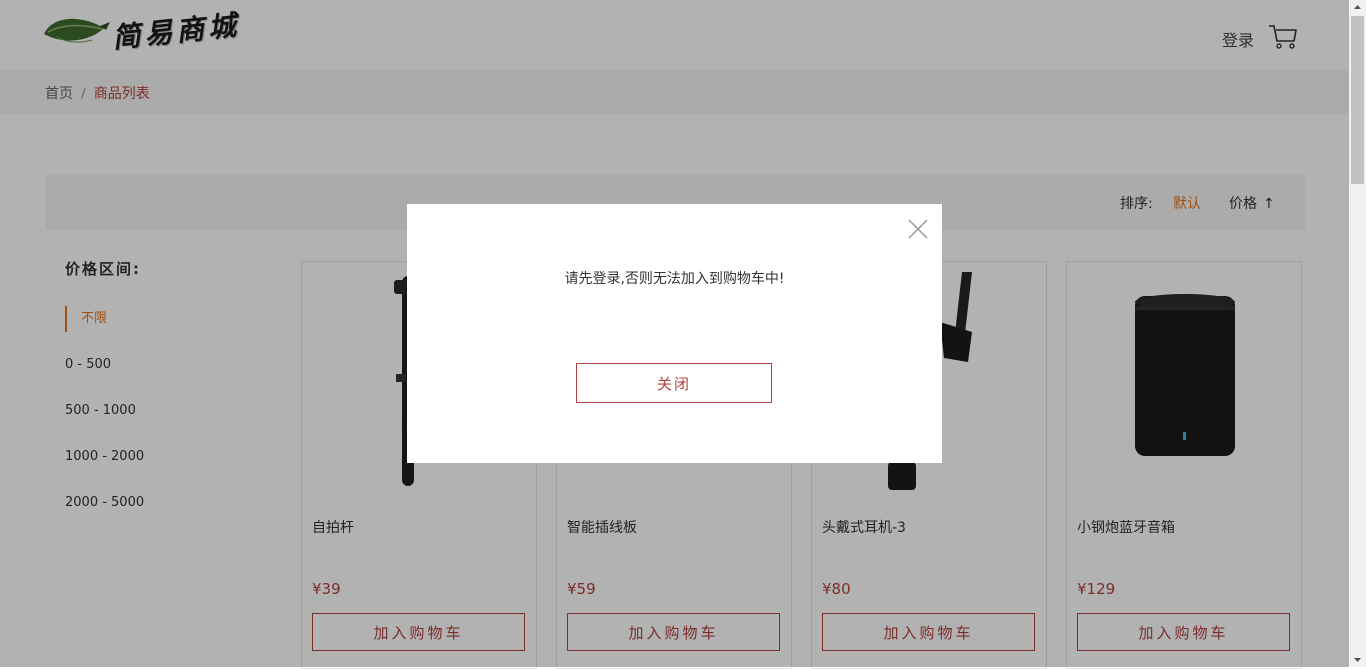 This screenshot has height=669, width=1366. I want to click on dialog-message: 请先登录,否则无法加入到购物车中!, so click(674, 279).